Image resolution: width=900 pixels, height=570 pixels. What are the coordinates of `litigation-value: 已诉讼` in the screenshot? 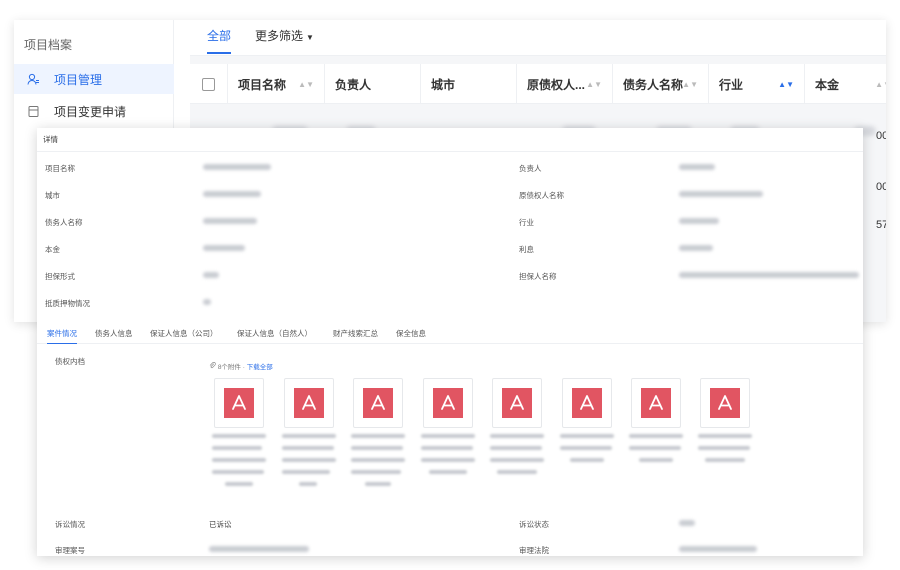 It's located at (220, 524).